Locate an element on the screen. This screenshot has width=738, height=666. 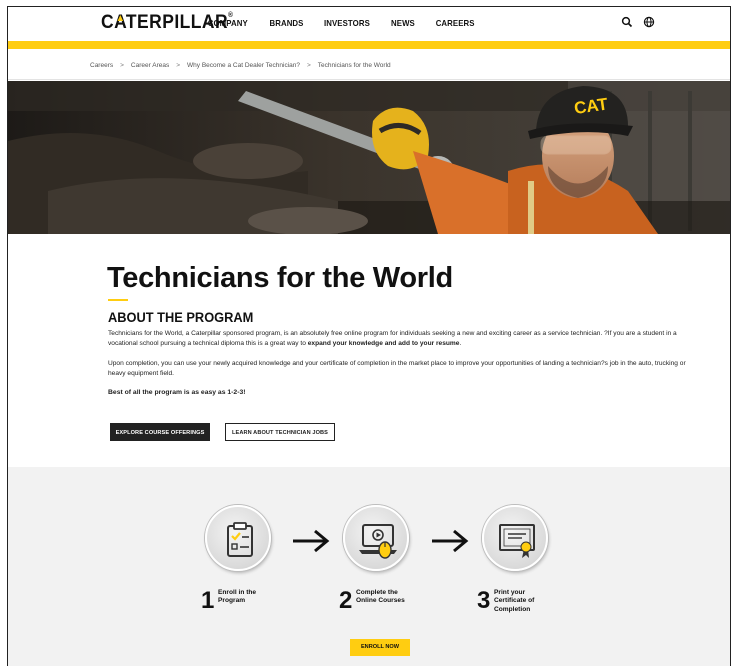
step-2-label-line: Complete the is located at coordinates (377, 592).